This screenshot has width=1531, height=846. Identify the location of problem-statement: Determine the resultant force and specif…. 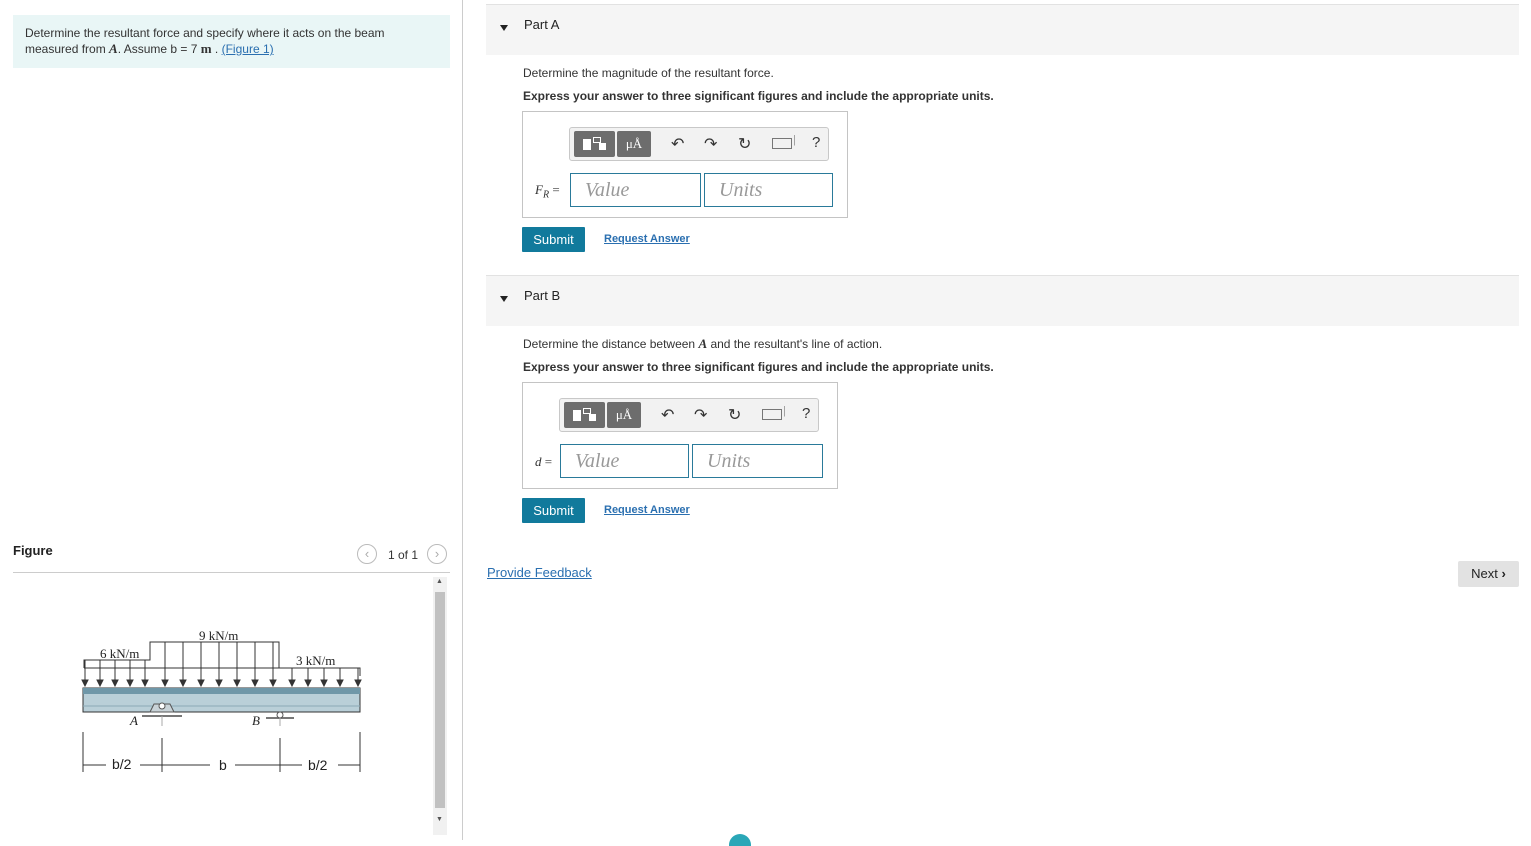
(231, 41).